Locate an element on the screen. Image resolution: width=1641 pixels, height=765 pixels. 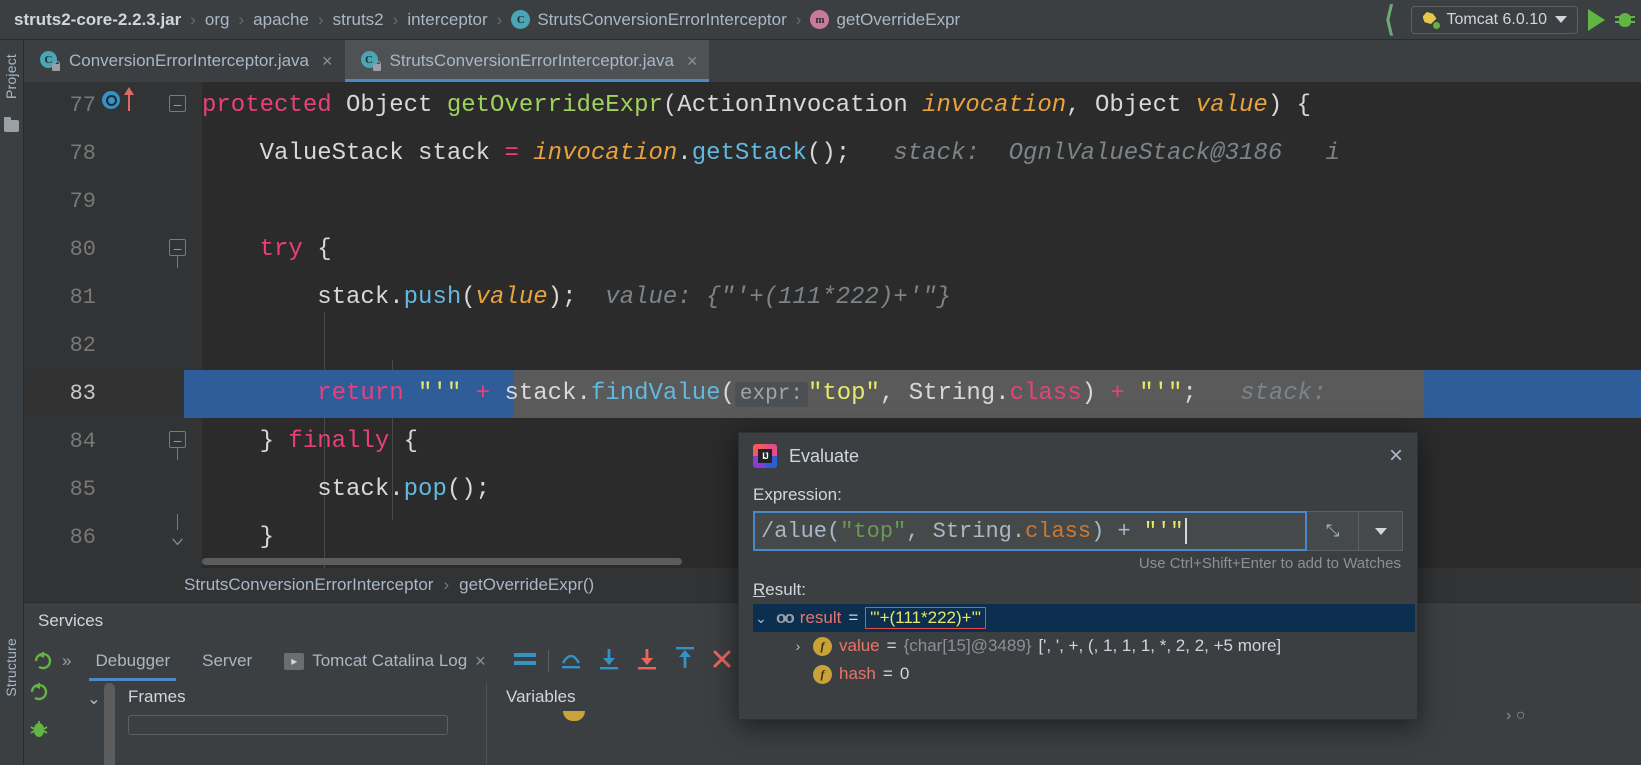
editor-horizontal-scrollbar is located at coordinates (442, 561).